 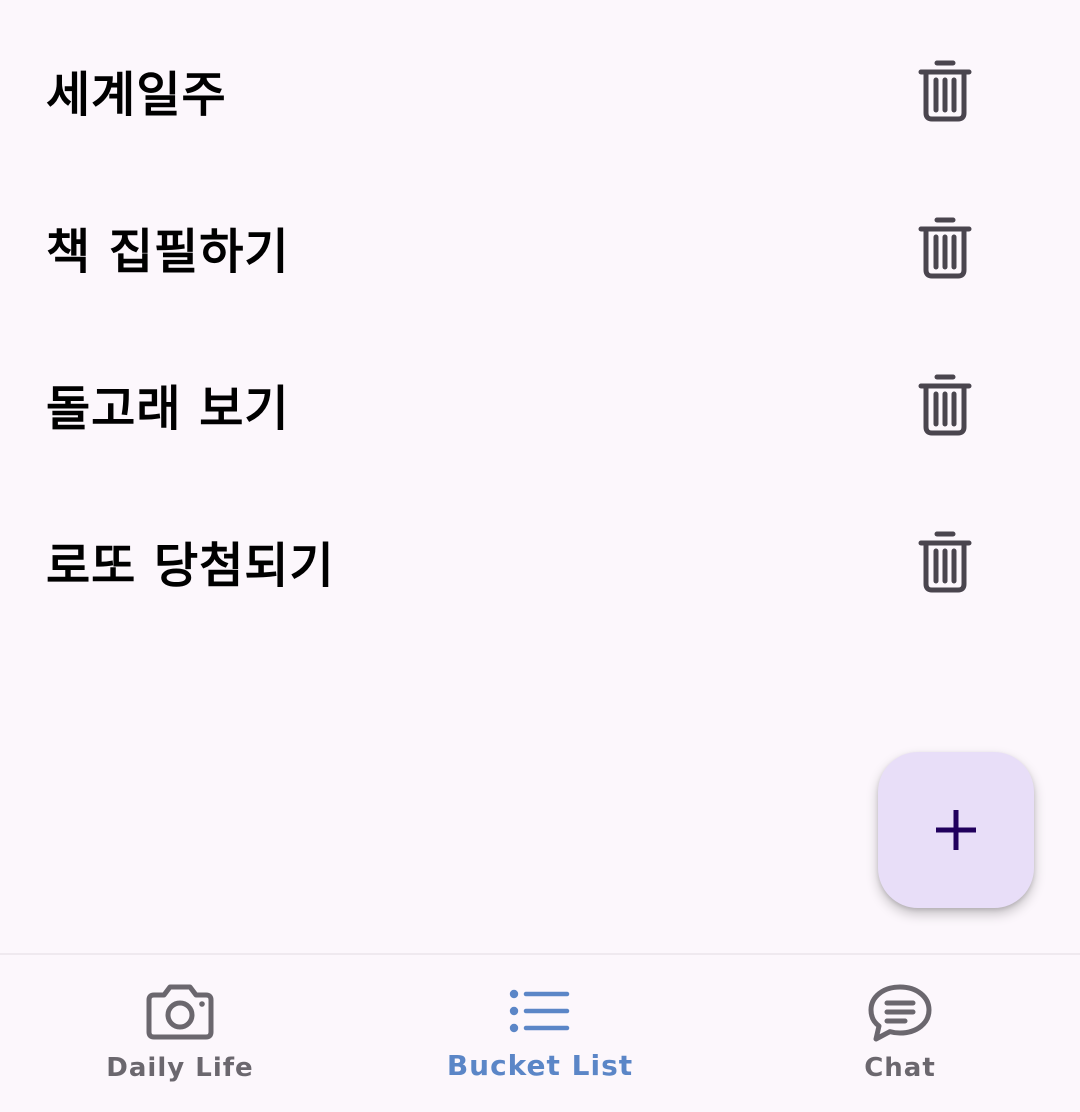 I want to click on list-item: 세계일주, so click(x=540, y=89).